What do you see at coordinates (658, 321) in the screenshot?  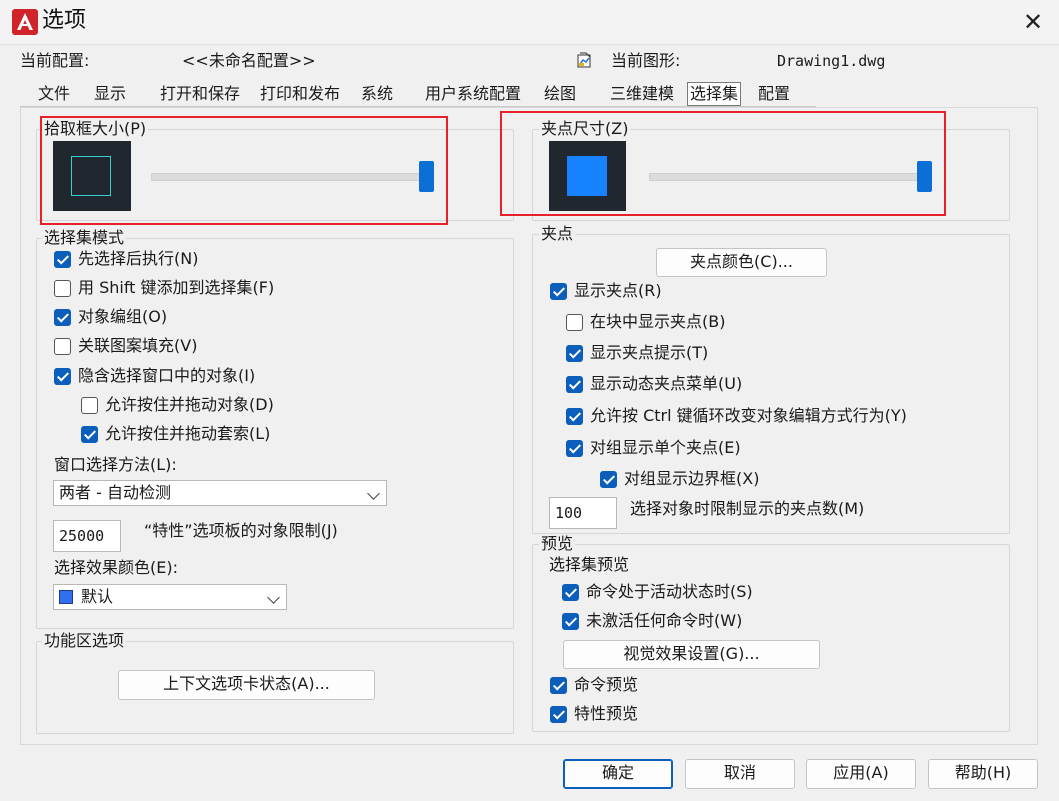 I see `label-grips-in-blocks: 在块中显示夹点(B)` at bounding box center [658, 321].